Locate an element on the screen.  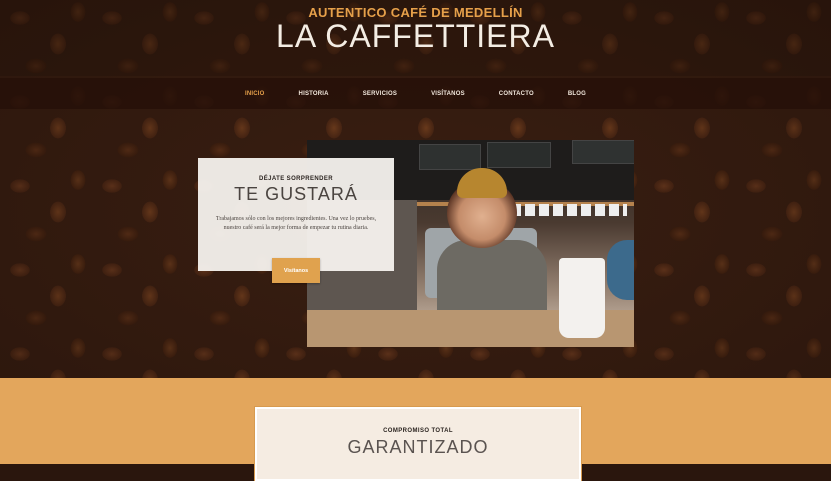
hero-headline: TE GUSTARÁ is located at coordinates (296, 194).